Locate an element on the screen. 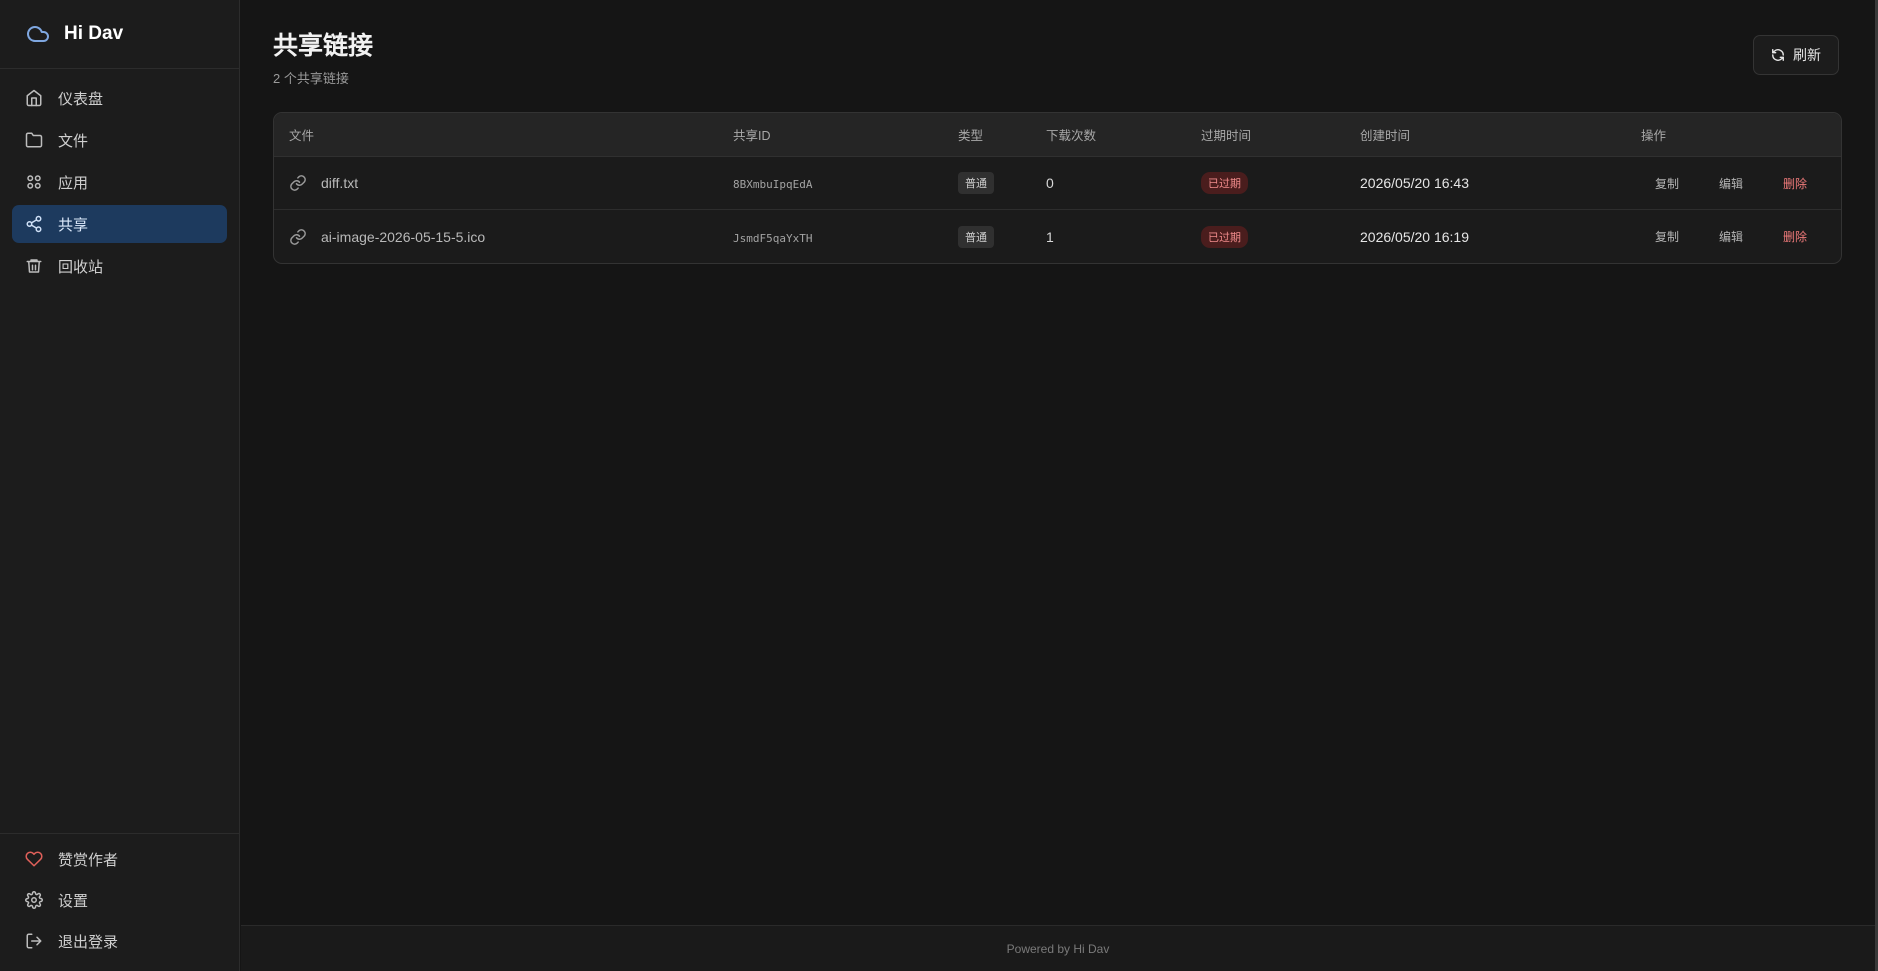  share-icon is located at coordinates (34, 224).